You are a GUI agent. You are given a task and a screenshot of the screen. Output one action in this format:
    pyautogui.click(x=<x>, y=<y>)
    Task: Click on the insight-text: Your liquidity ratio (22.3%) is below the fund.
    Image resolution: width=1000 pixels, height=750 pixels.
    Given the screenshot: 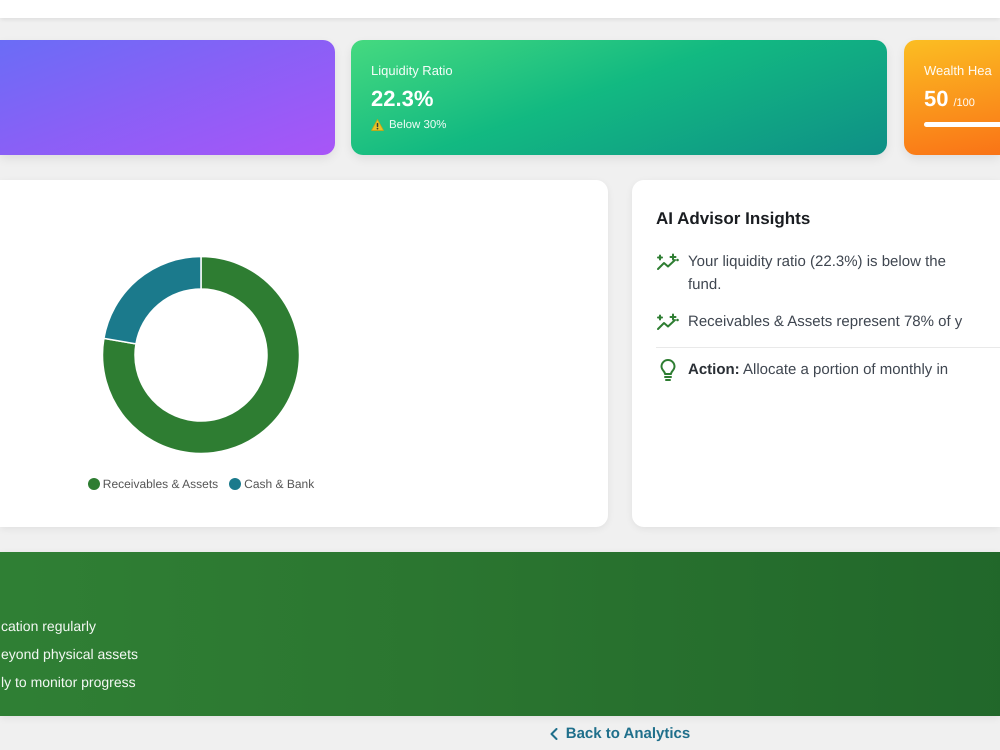 What is the action you would take?
    pyautogui.click(x=817, y=273)
    